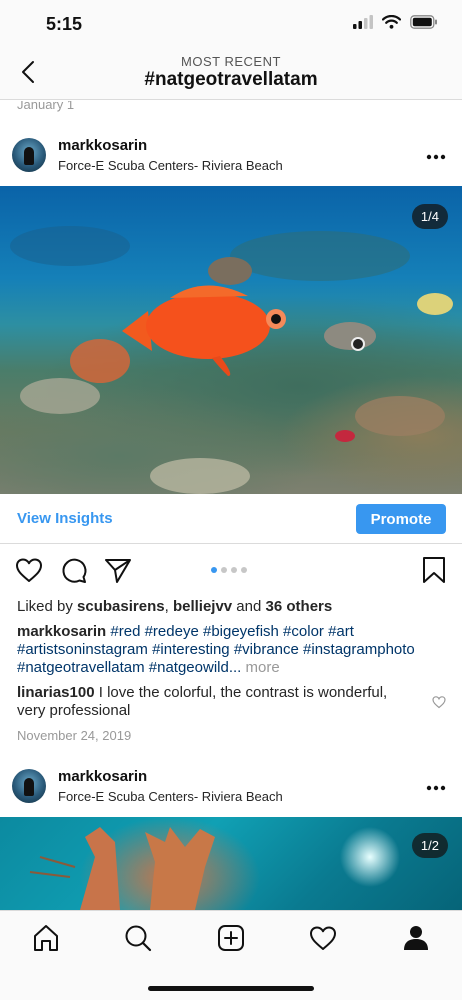 The width and height of the screenshot is (462, 1000). Describe the element at coordinates (231, 938) in the screenshot. I see `add-post-icon` at that location.